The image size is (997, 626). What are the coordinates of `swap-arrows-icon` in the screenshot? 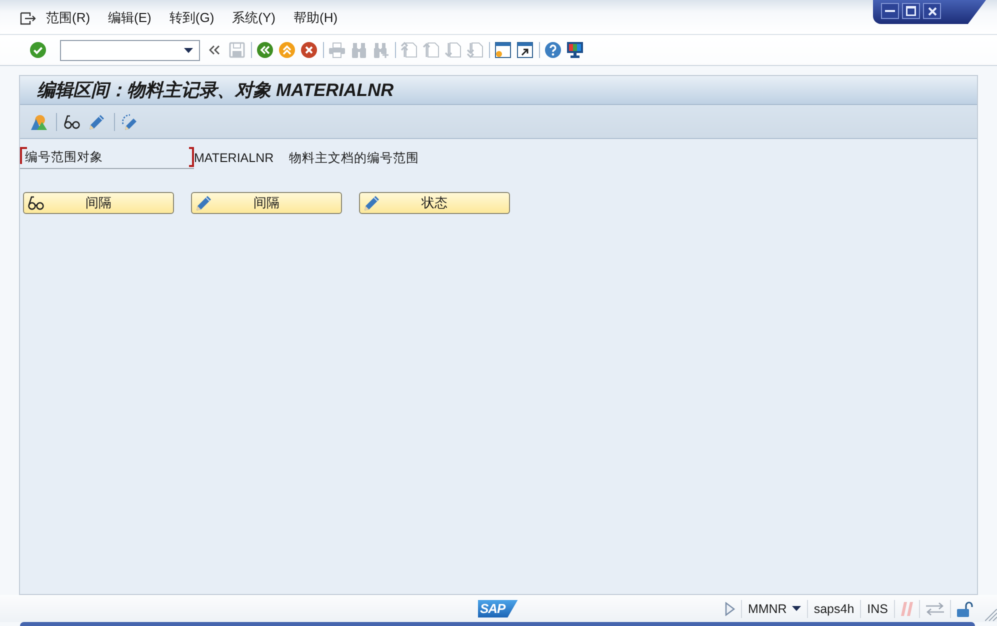 It's located at (935, 609).